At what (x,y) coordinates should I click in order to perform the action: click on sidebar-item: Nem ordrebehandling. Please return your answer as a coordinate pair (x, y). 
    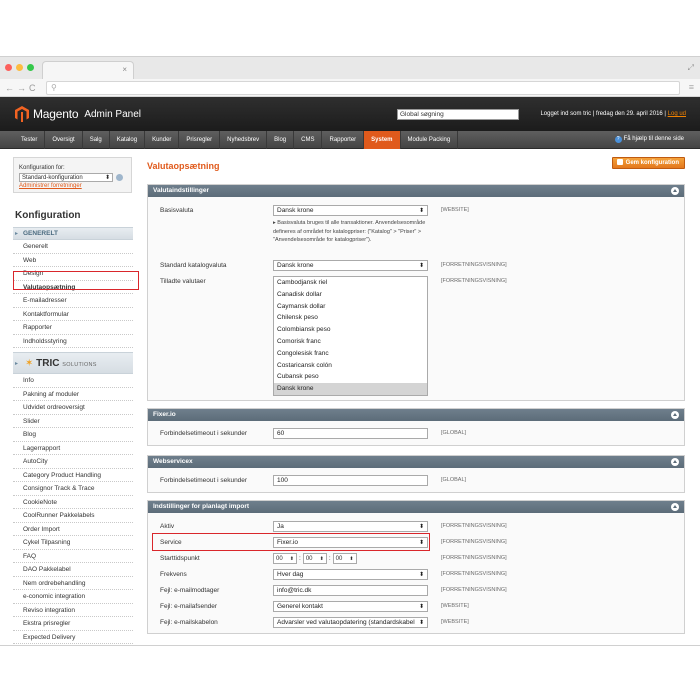
    Looking at the image, I should click on (73, 583).